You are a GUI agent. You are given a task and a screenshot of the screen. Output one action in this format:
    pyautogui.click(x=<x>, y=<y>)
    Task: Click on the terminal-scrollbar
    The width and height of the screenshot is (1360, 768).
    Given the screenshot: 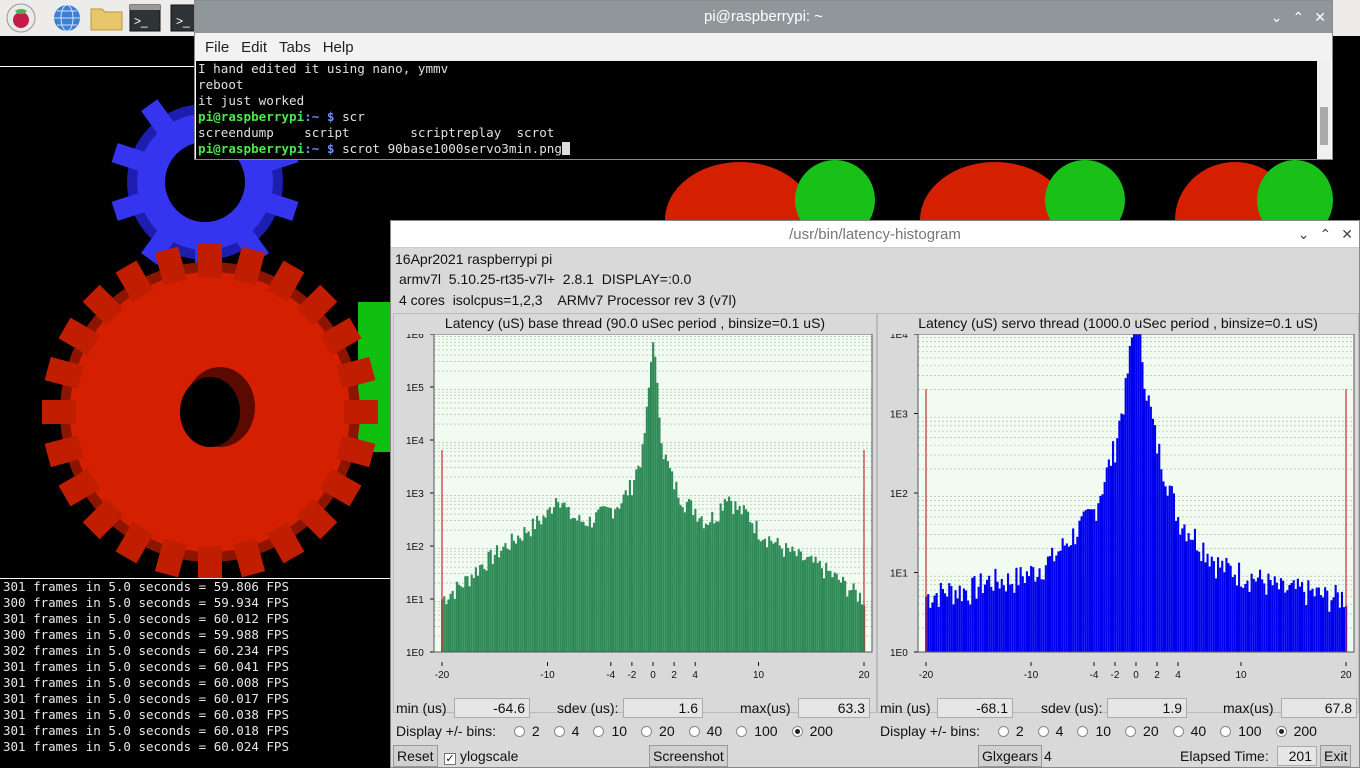 What is the action you would take?
    pyautogui.click(x=1324, y=110)
    